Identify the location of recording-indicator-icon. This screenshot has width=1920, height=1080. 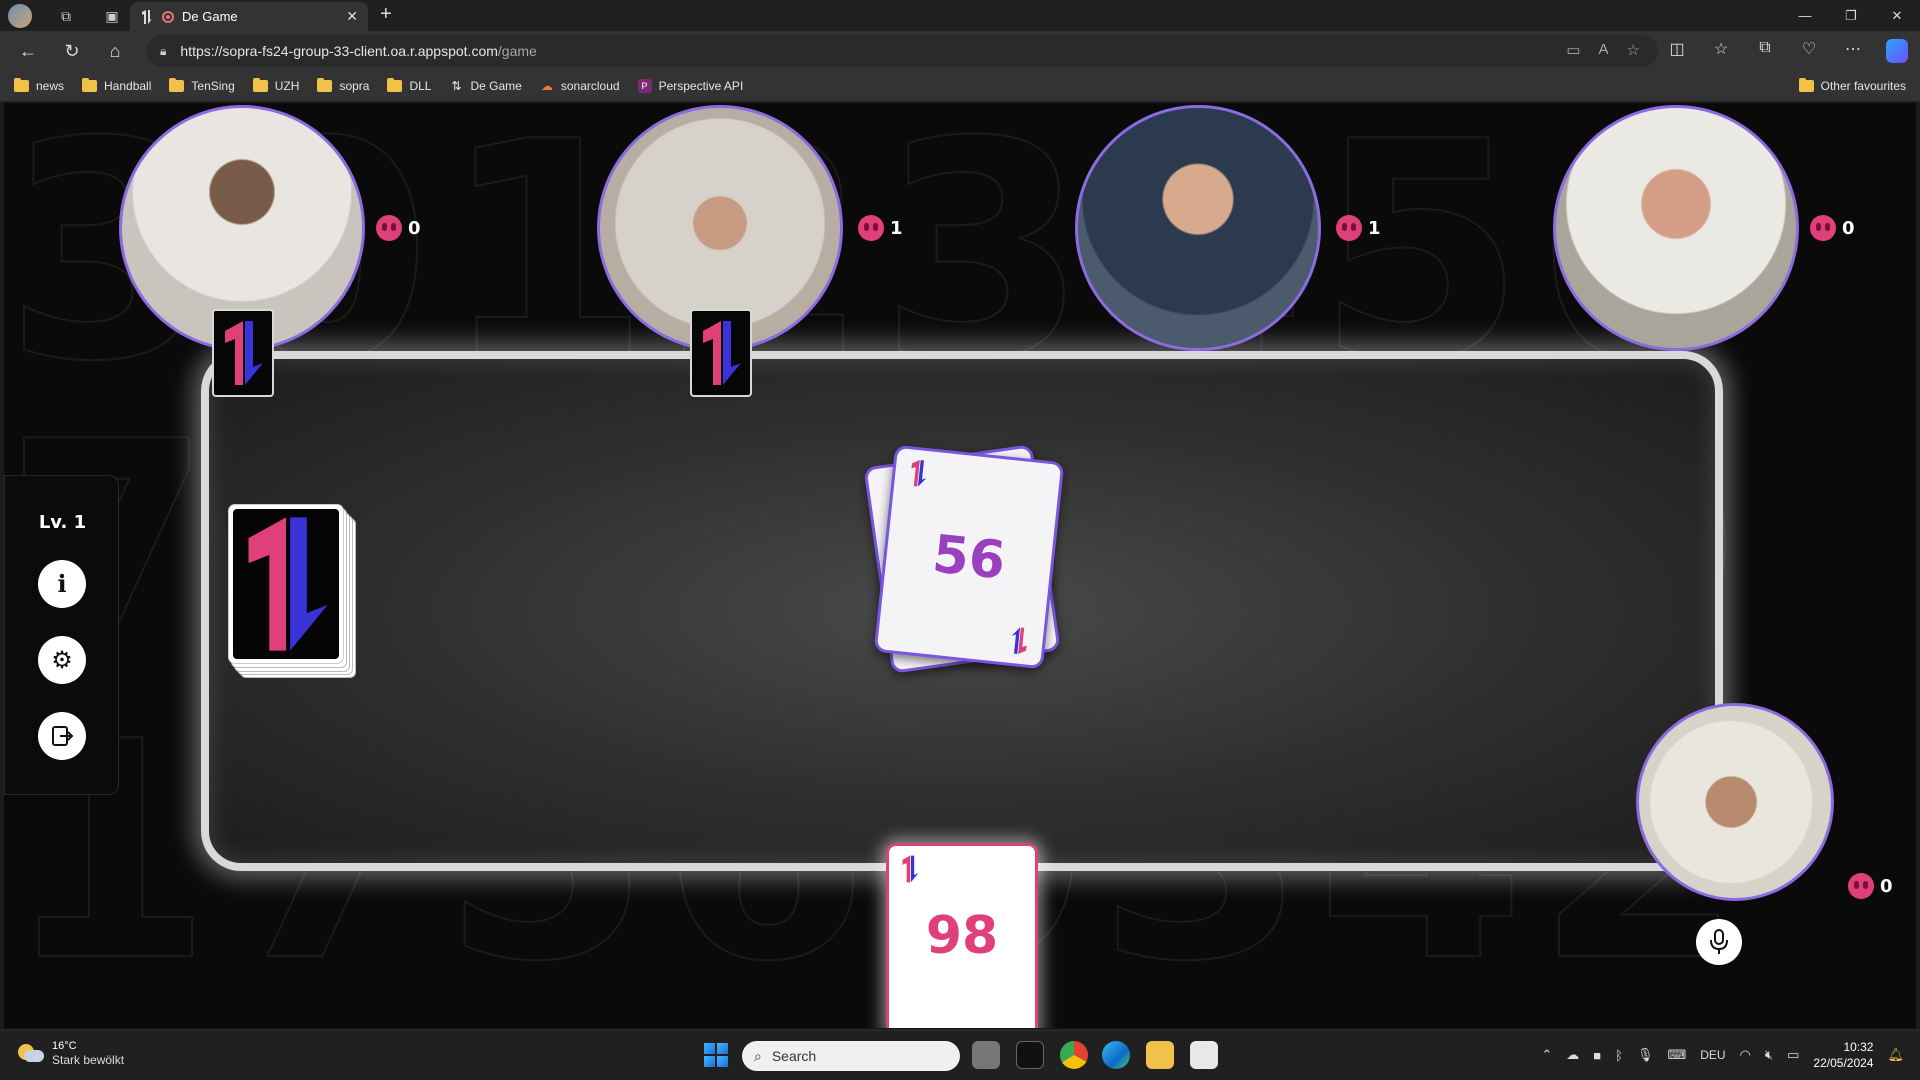
(168, 16).